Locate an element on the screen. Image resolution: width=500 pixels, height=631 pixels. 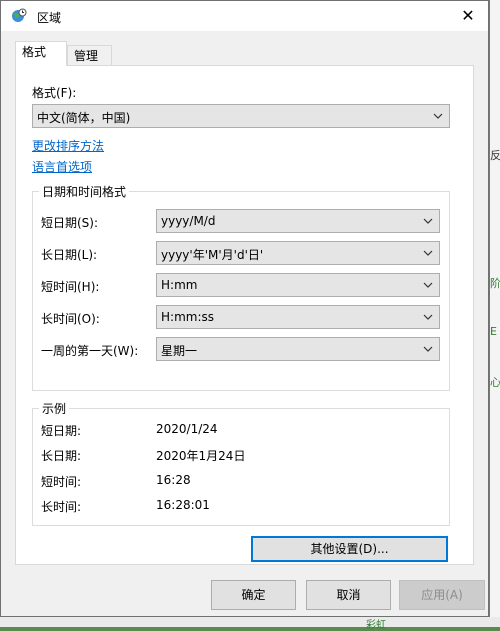
long-date-label: 长日期(L): is located at coordinates (69, 255).